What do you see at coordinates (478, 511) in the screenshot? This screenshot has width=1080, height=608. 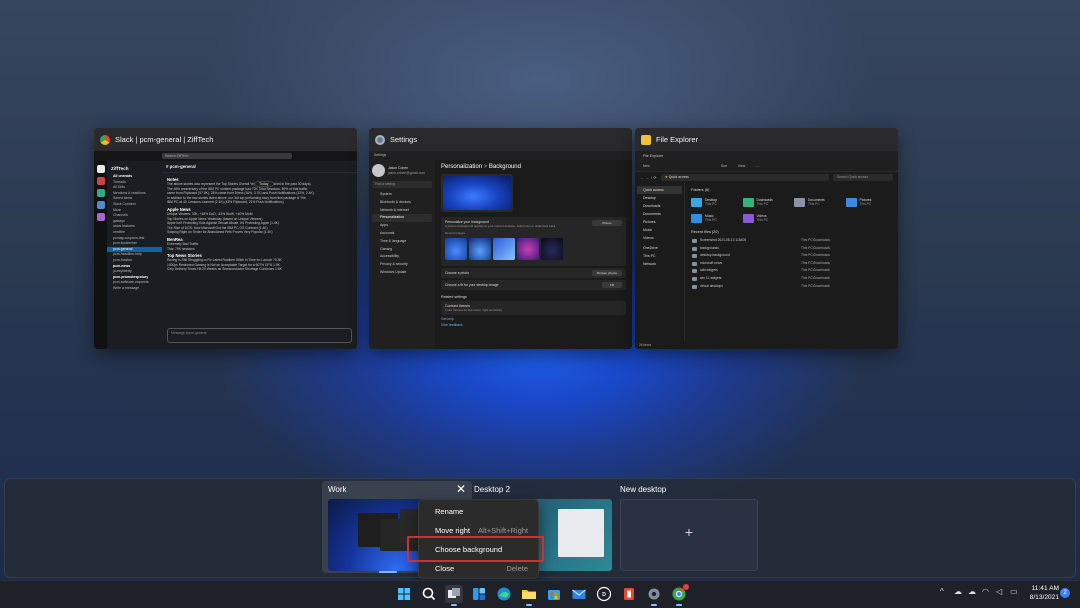 I see `menu-item-rename: Rename` at bounding box center [478, 511].